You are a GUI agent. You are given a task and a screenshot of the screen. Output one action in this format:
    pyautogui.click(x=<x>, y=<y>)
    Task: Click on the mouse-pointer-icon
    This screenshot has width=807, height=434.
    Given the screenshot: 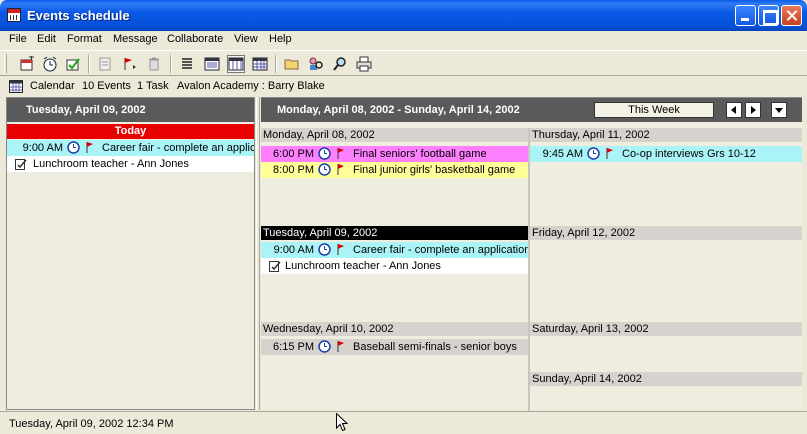 What is the action you would take?
    pyautogui.click(x=342, y=423)
    